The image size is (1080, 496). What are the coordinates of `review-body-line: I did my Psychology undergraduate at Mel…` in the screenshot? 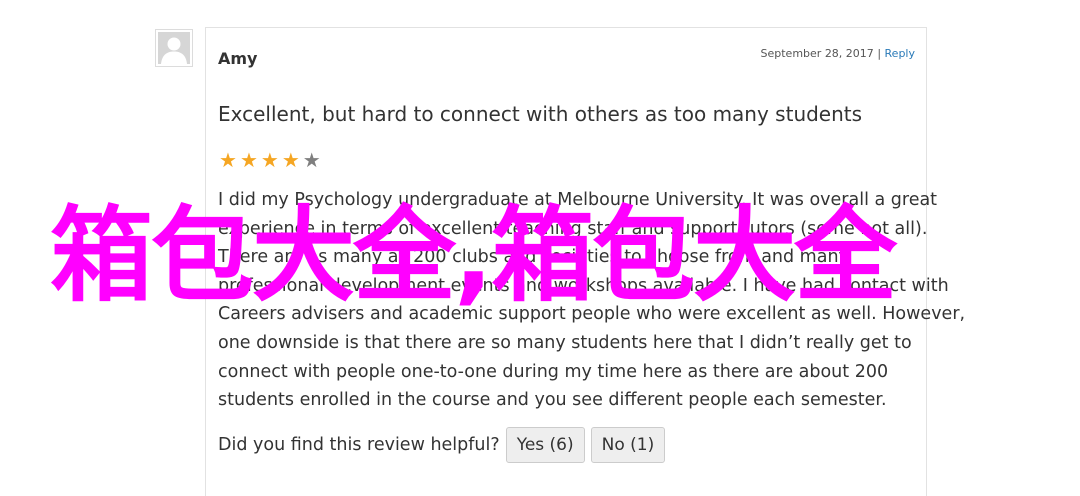 It's located at (578, 200).